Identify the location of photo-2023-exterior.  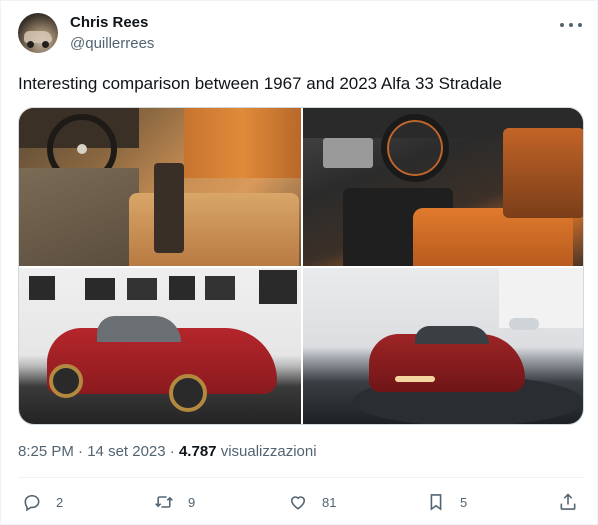
(443, 346).